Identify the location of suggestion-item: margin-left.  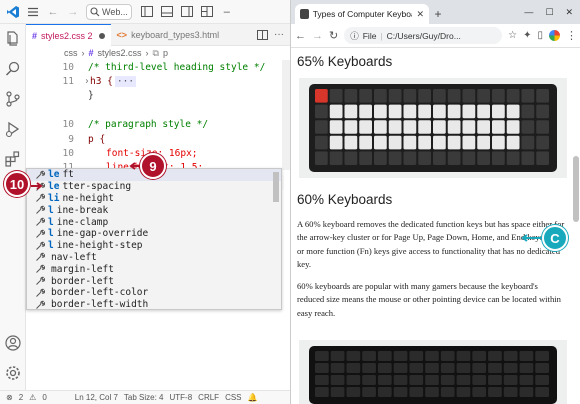
(154, 269).